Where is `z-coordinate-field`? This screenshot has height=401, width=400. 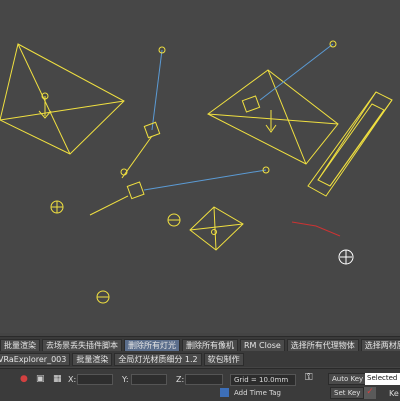
z-coordinate-field is located at coordinates (204, 379).